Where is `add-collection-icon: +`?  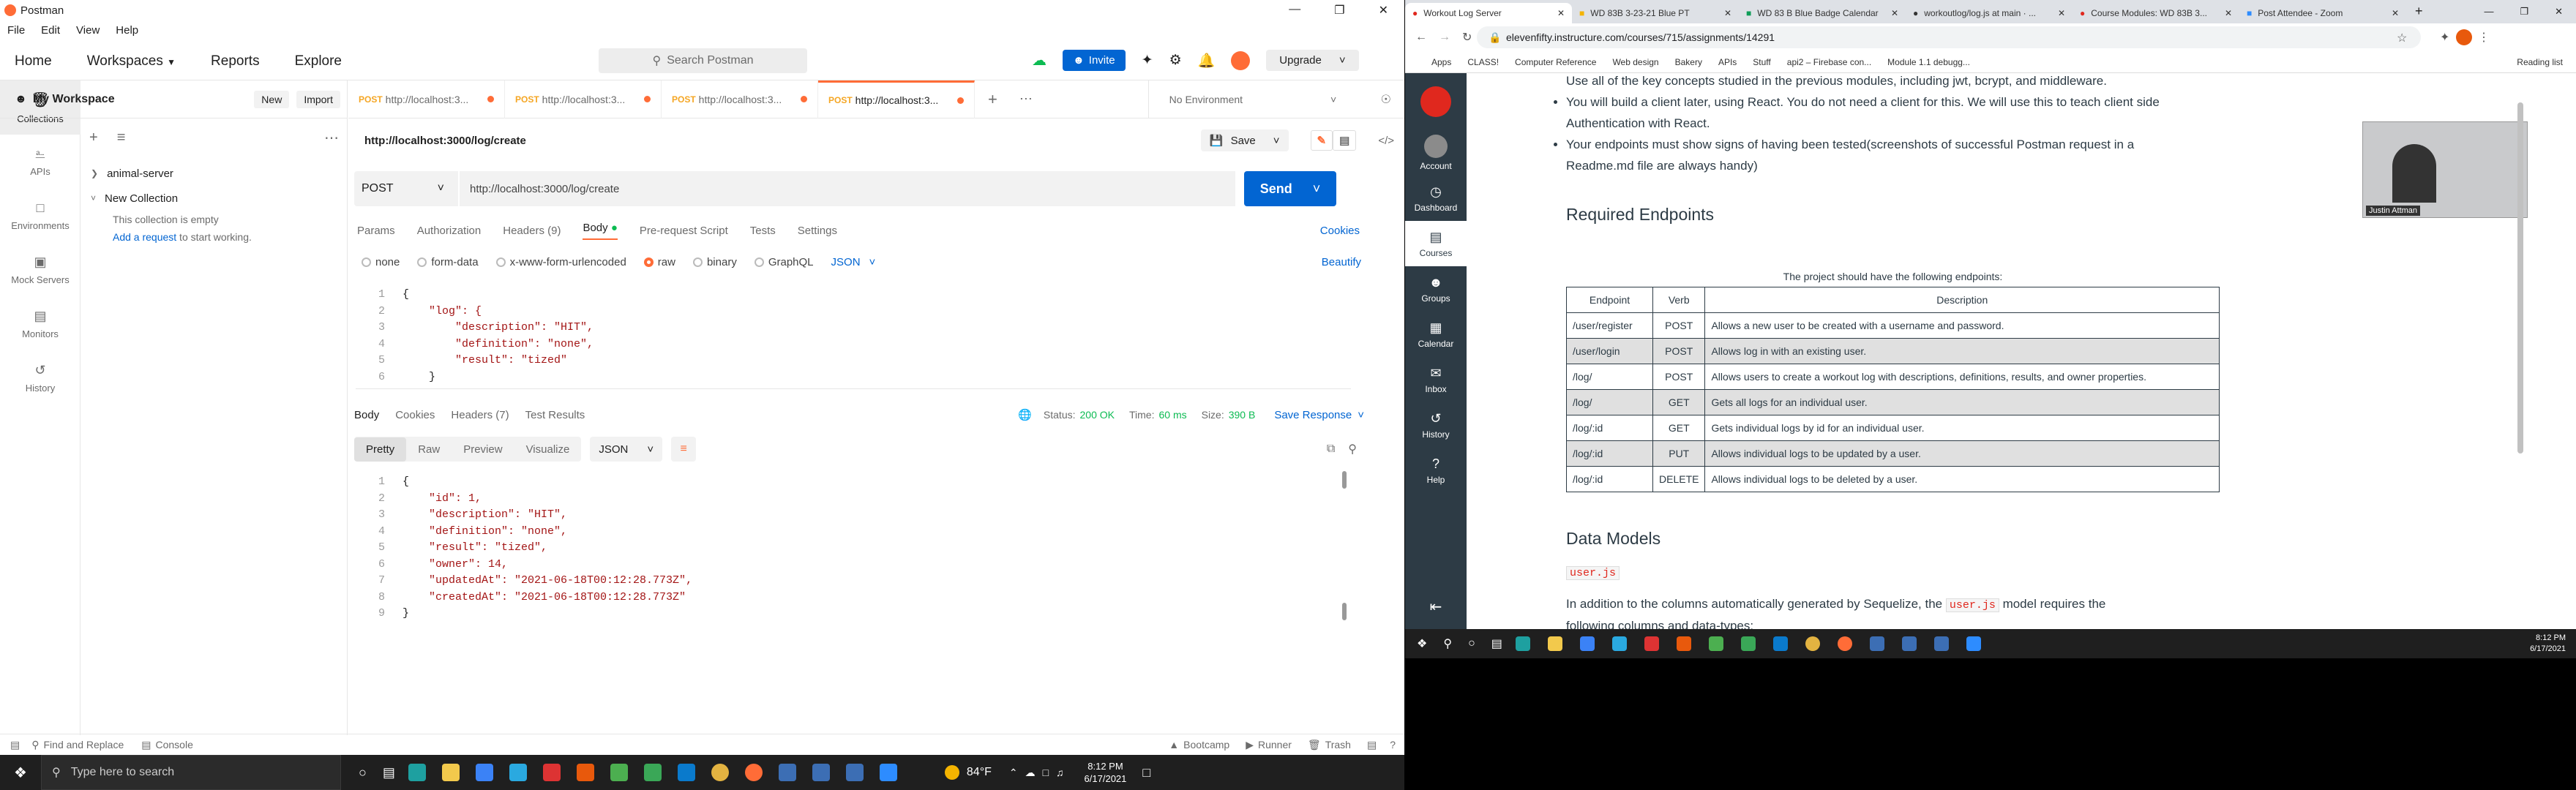
add-collection-icon: + is located at coordinates (93, 137).